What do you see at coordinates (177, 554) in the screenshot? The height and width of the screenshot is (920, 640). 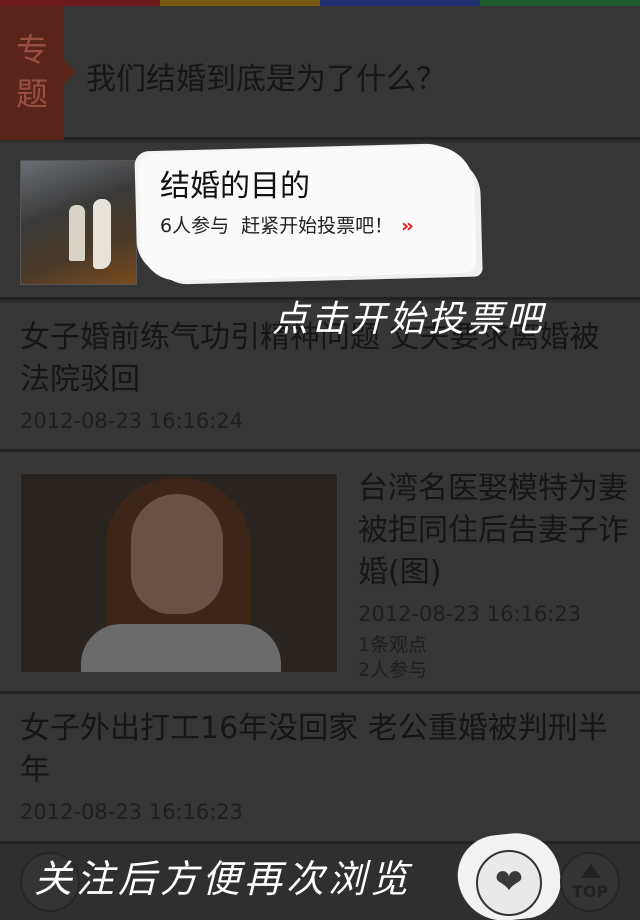 I see `photo-face` at bounding box center [177, 554].